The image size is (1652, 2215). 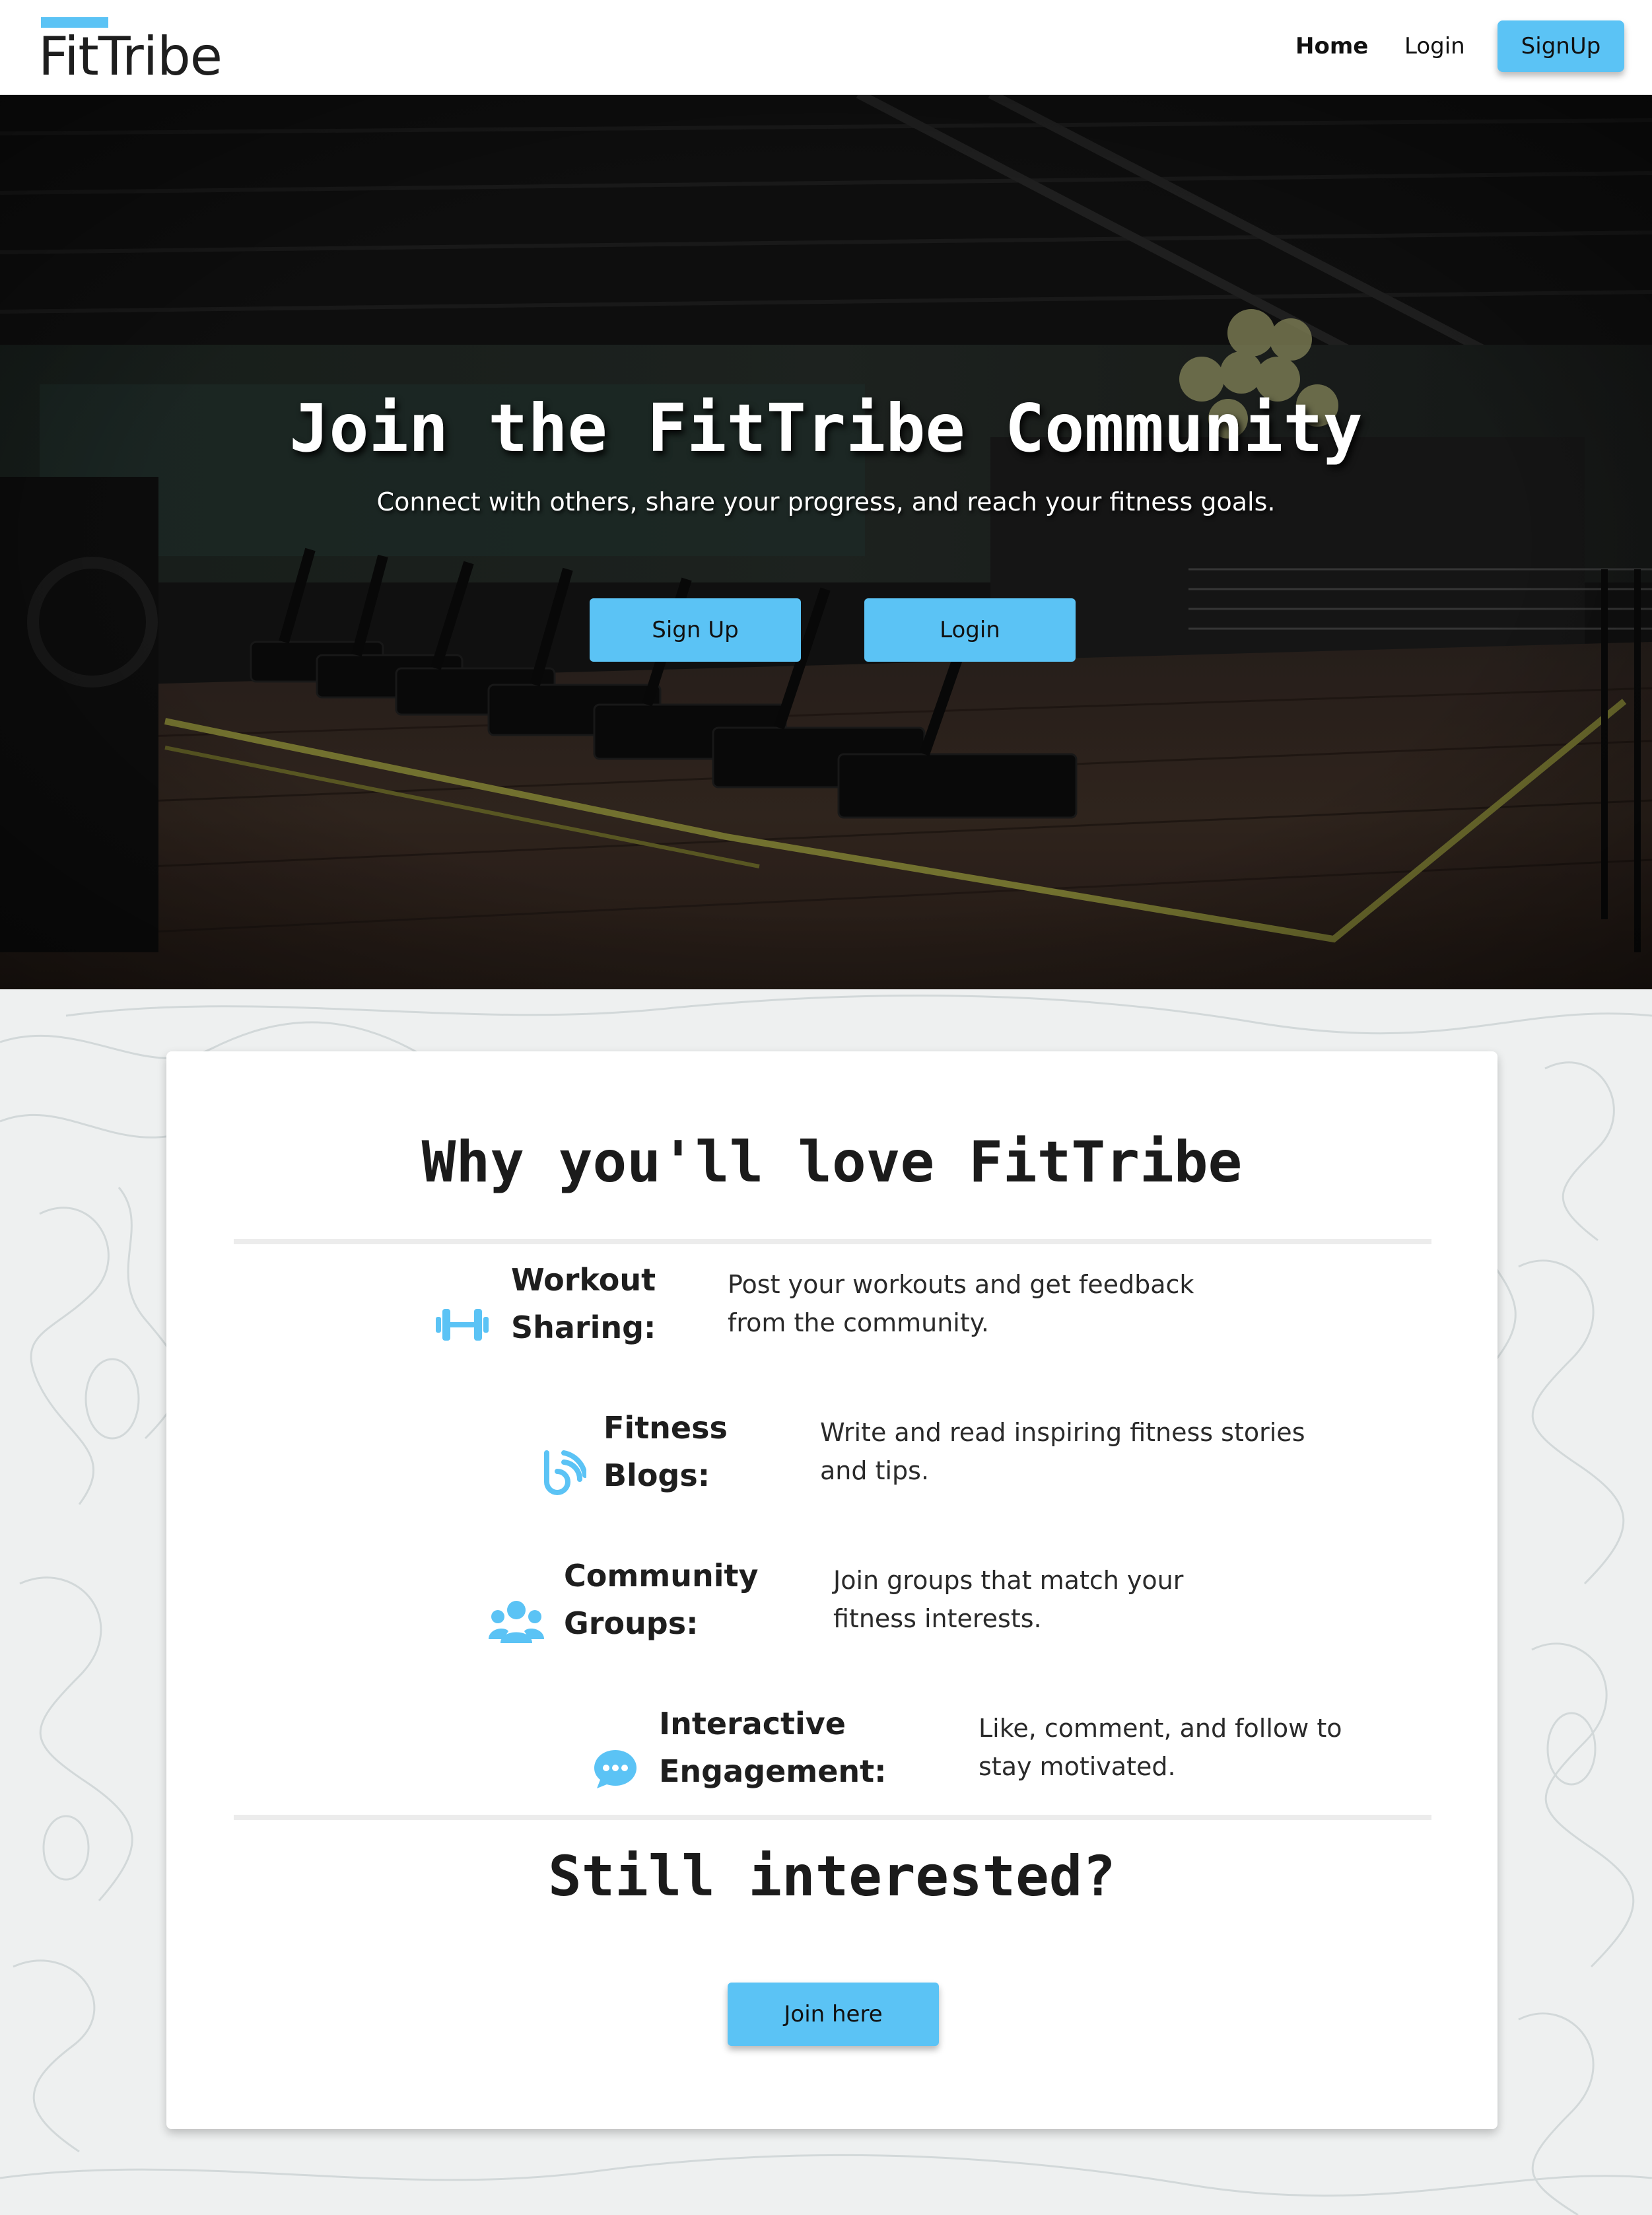 What do you see at coordinates (565, 1472) in the screenshot?
I see `blog-icon` at bounding box center [565, 1472].